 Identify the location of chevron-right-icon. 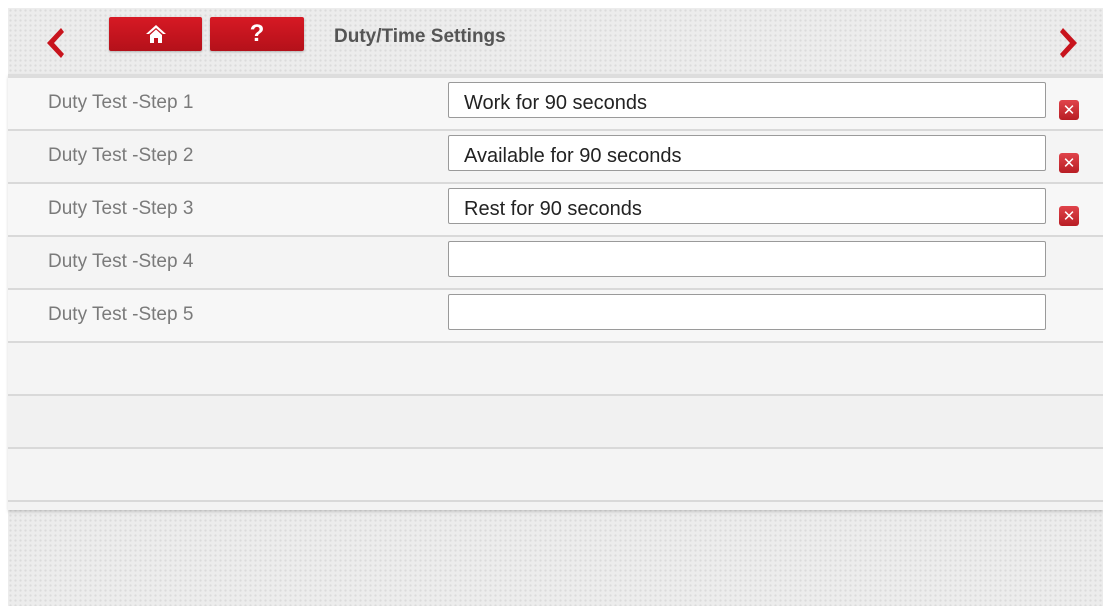
(1068, 43).